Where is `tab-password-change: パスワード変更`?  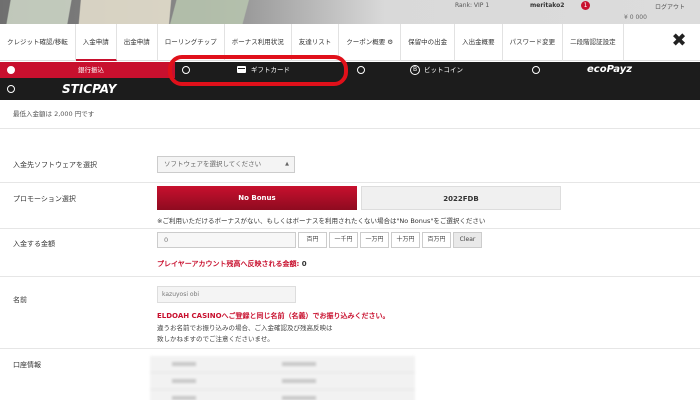
tab-password-change: パスワード変更 is located at coordinates (533, 42).